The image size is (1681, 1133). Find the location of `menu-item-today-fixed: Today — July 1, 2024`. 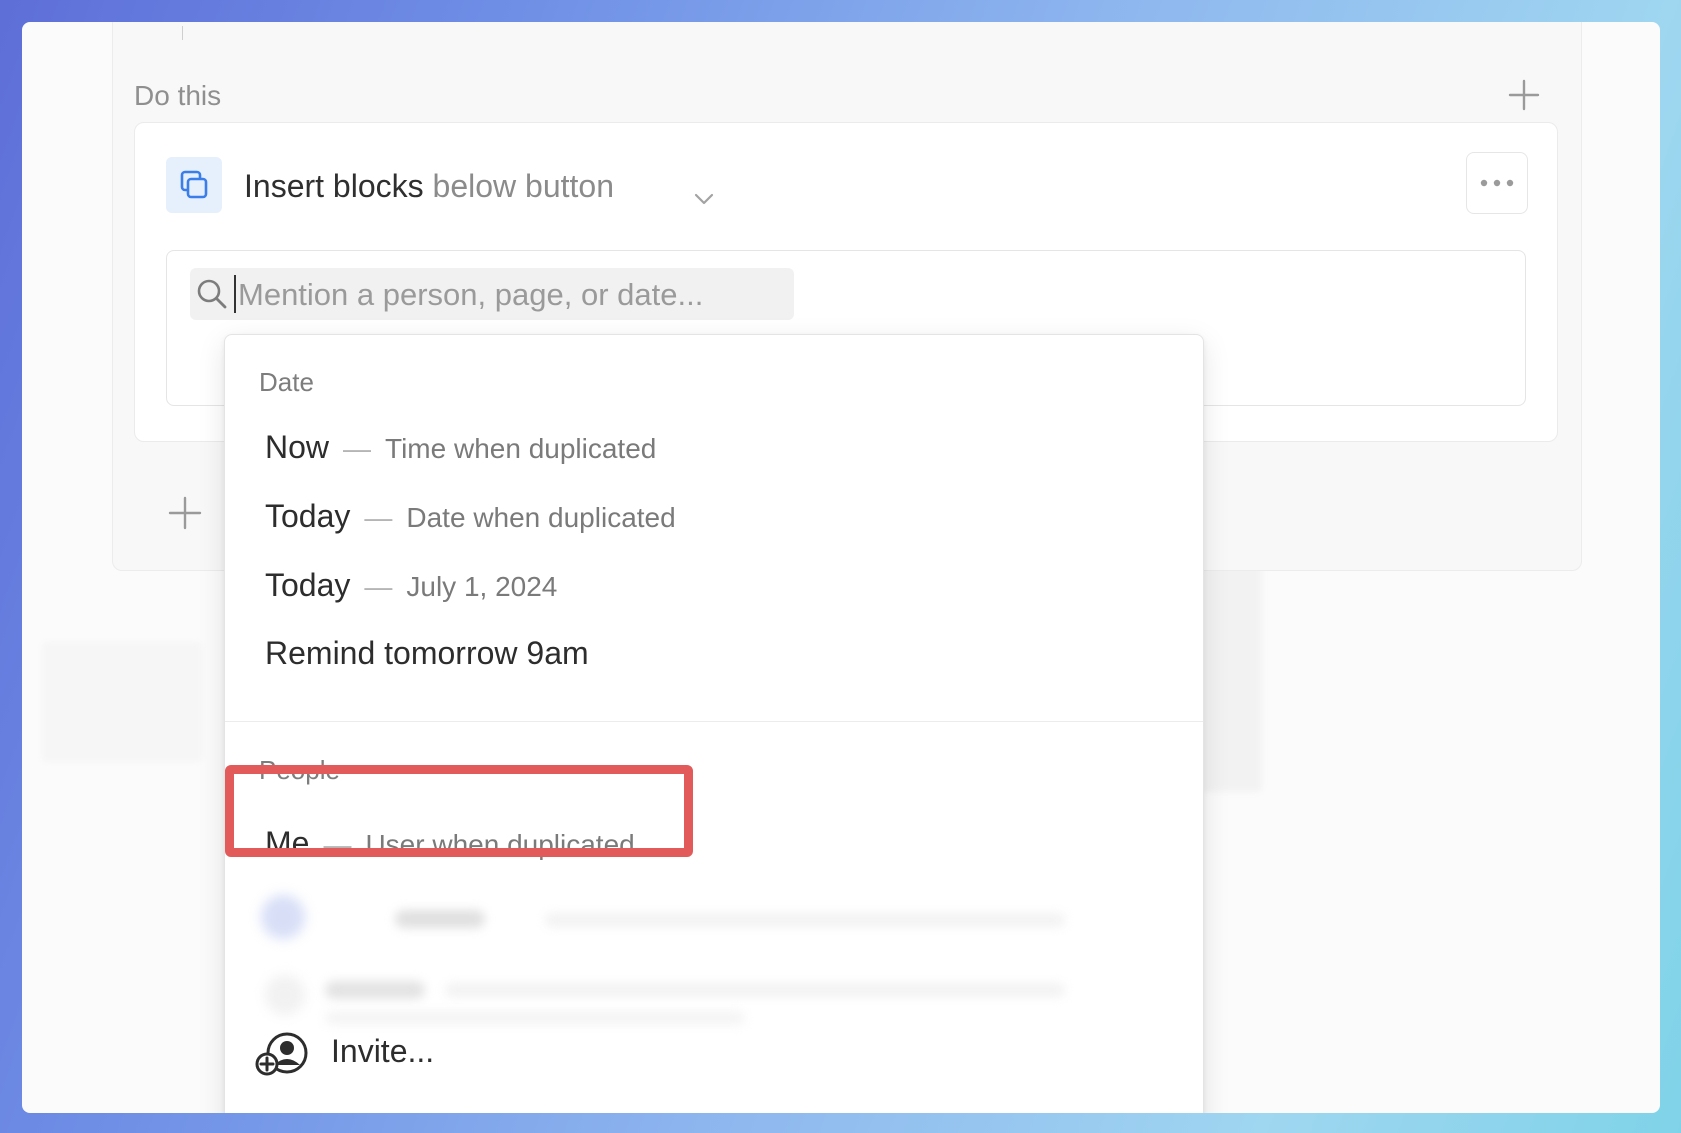

menu-item-today-fixed: Today — July 1, 2024 is located at coordinates (411, 585).